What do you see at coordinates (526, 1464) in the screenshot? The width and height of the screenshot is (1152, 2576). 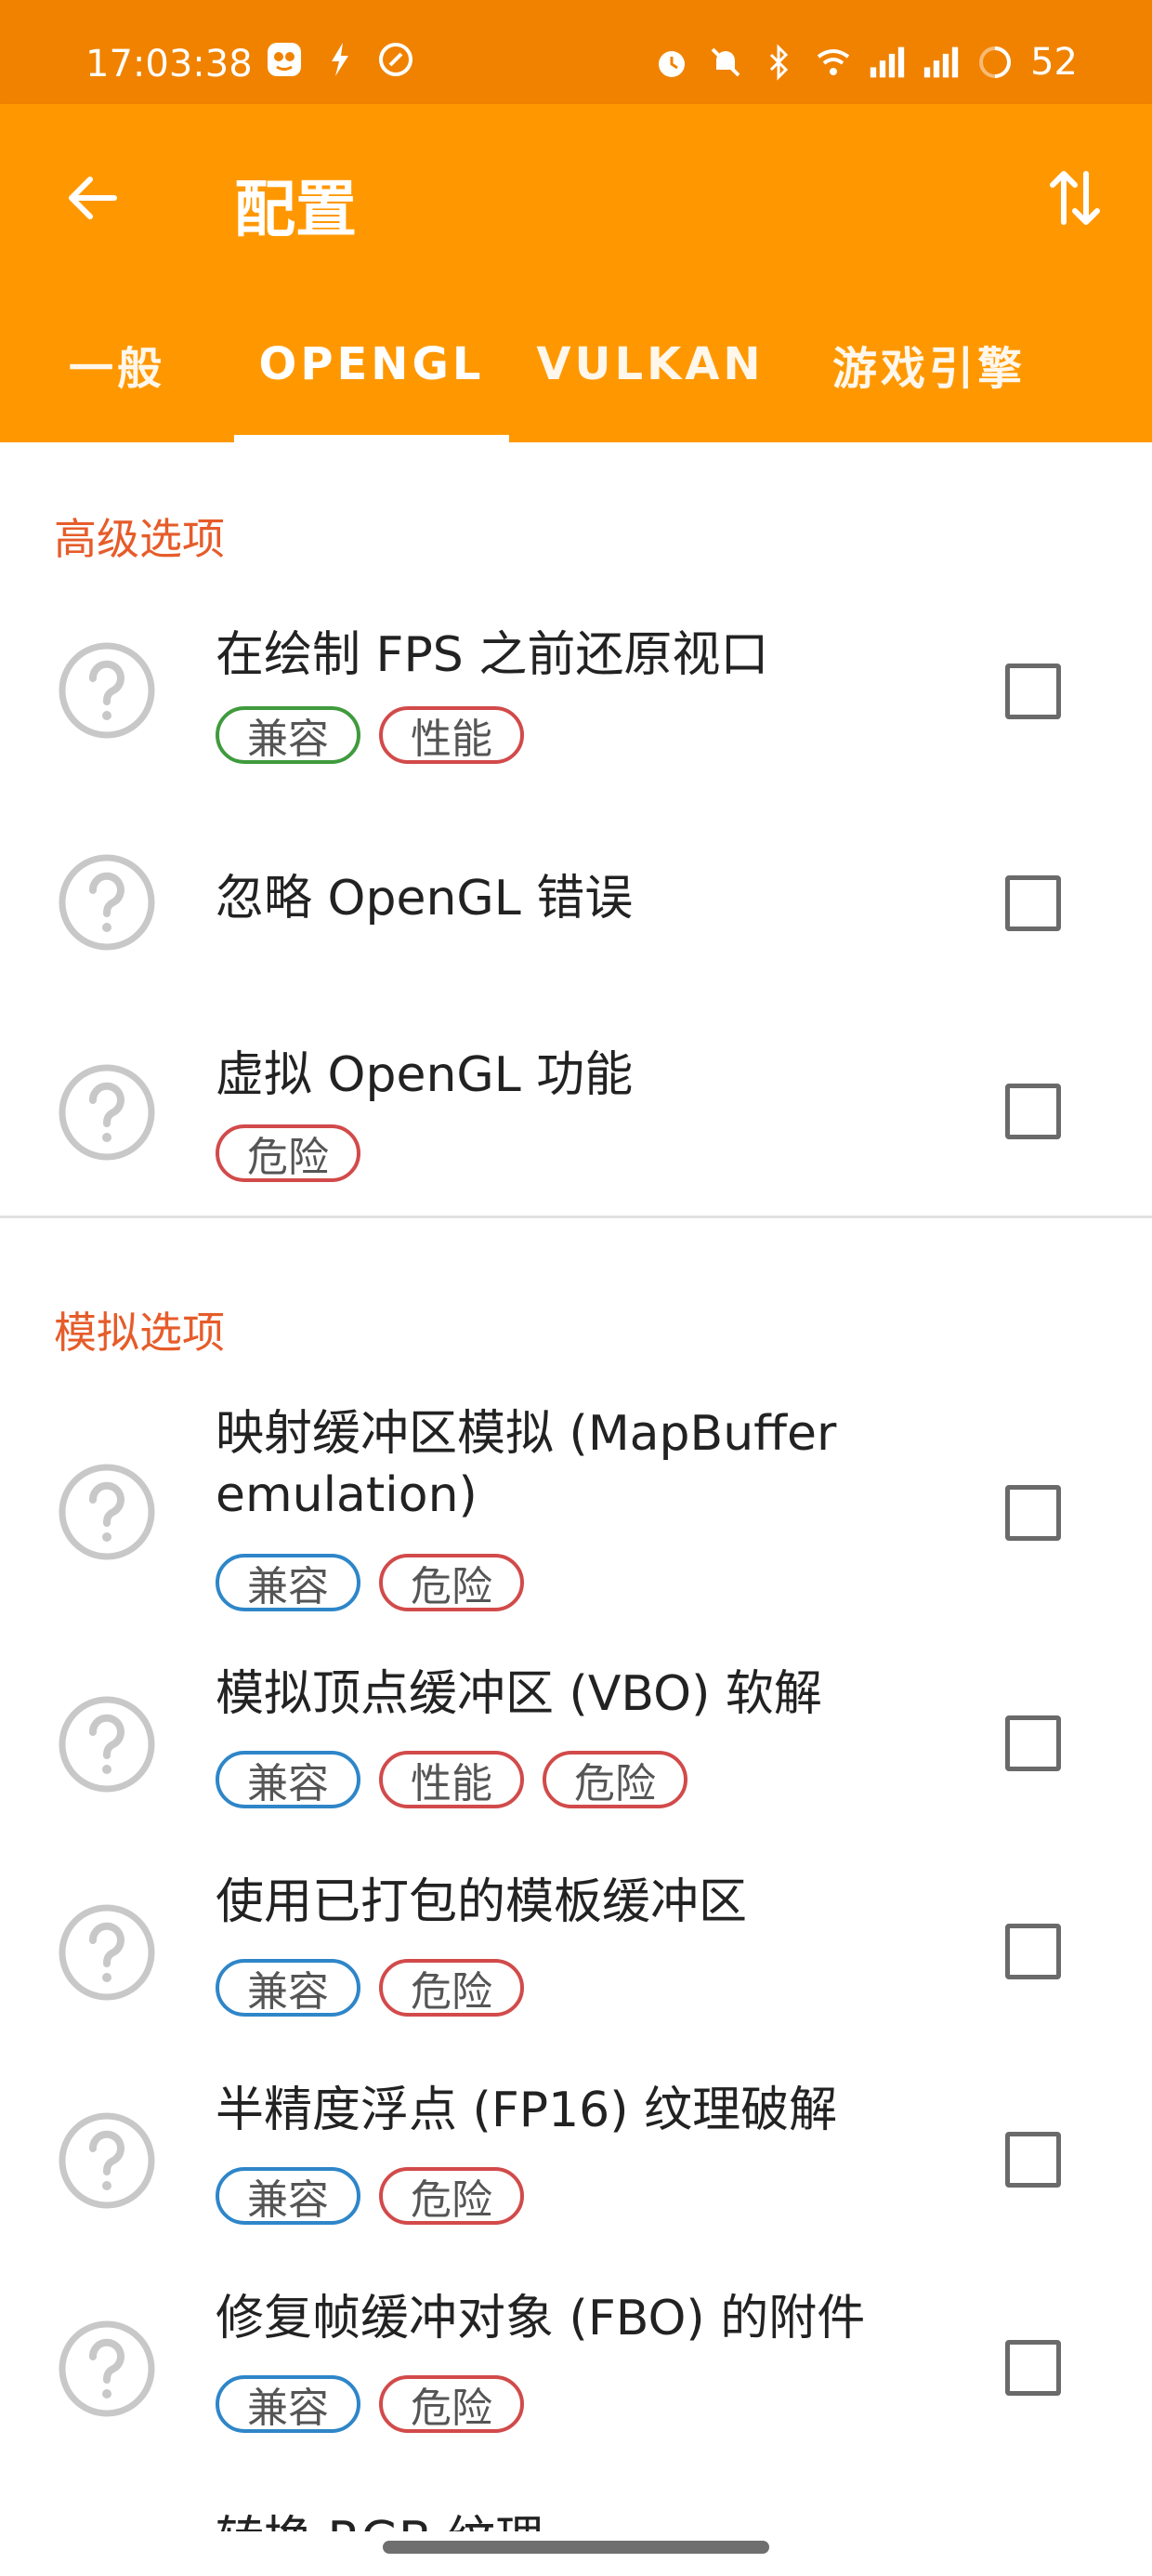 I see `item-title: 映射缓冲区模拟 (MapBuffer emulation)` at bounding box center [526, 1464].